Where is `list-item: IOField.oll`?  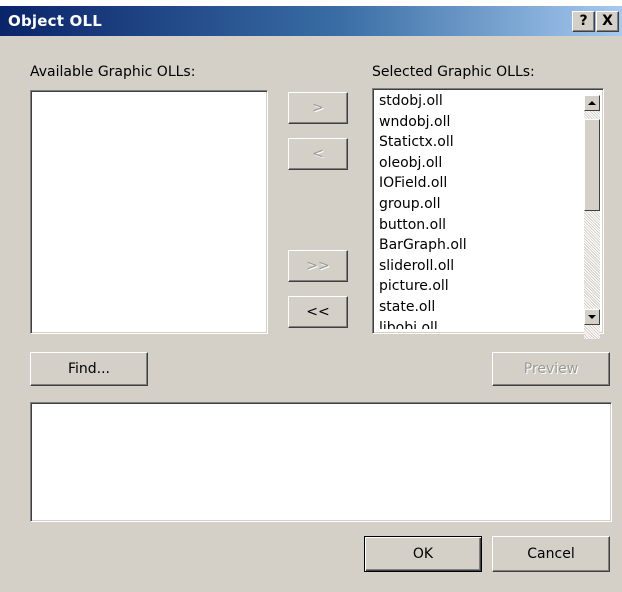 list-item: IOField.oll is located at coordinates (478, 183).